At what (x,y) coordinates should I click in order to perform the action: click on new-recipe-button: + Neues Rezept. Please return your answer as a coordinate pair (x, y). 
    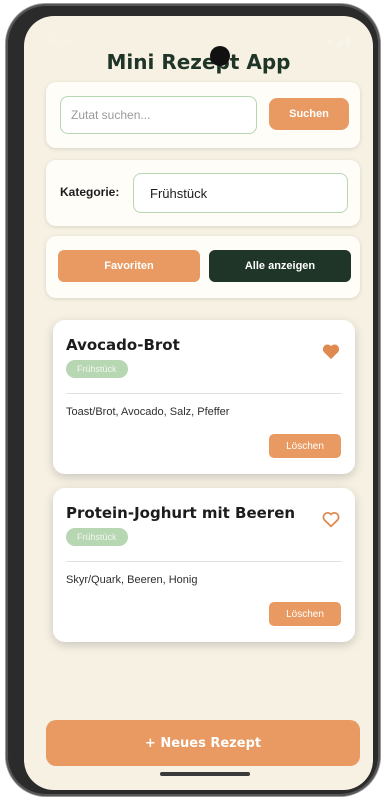
    Looking at the image, I should click on (203, 743).